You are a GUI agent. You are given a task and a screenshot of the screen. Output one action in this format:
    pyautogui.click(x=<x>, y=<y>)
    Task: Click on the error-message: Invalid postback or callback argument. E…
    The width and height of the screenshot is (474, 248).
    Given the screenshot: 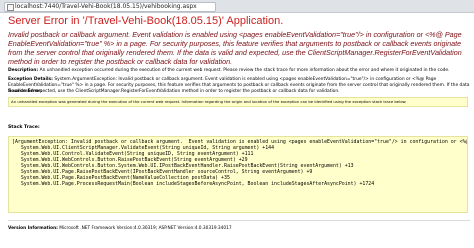 What is the action you would take?
    pyautogui.click(x=235, y=48)
    